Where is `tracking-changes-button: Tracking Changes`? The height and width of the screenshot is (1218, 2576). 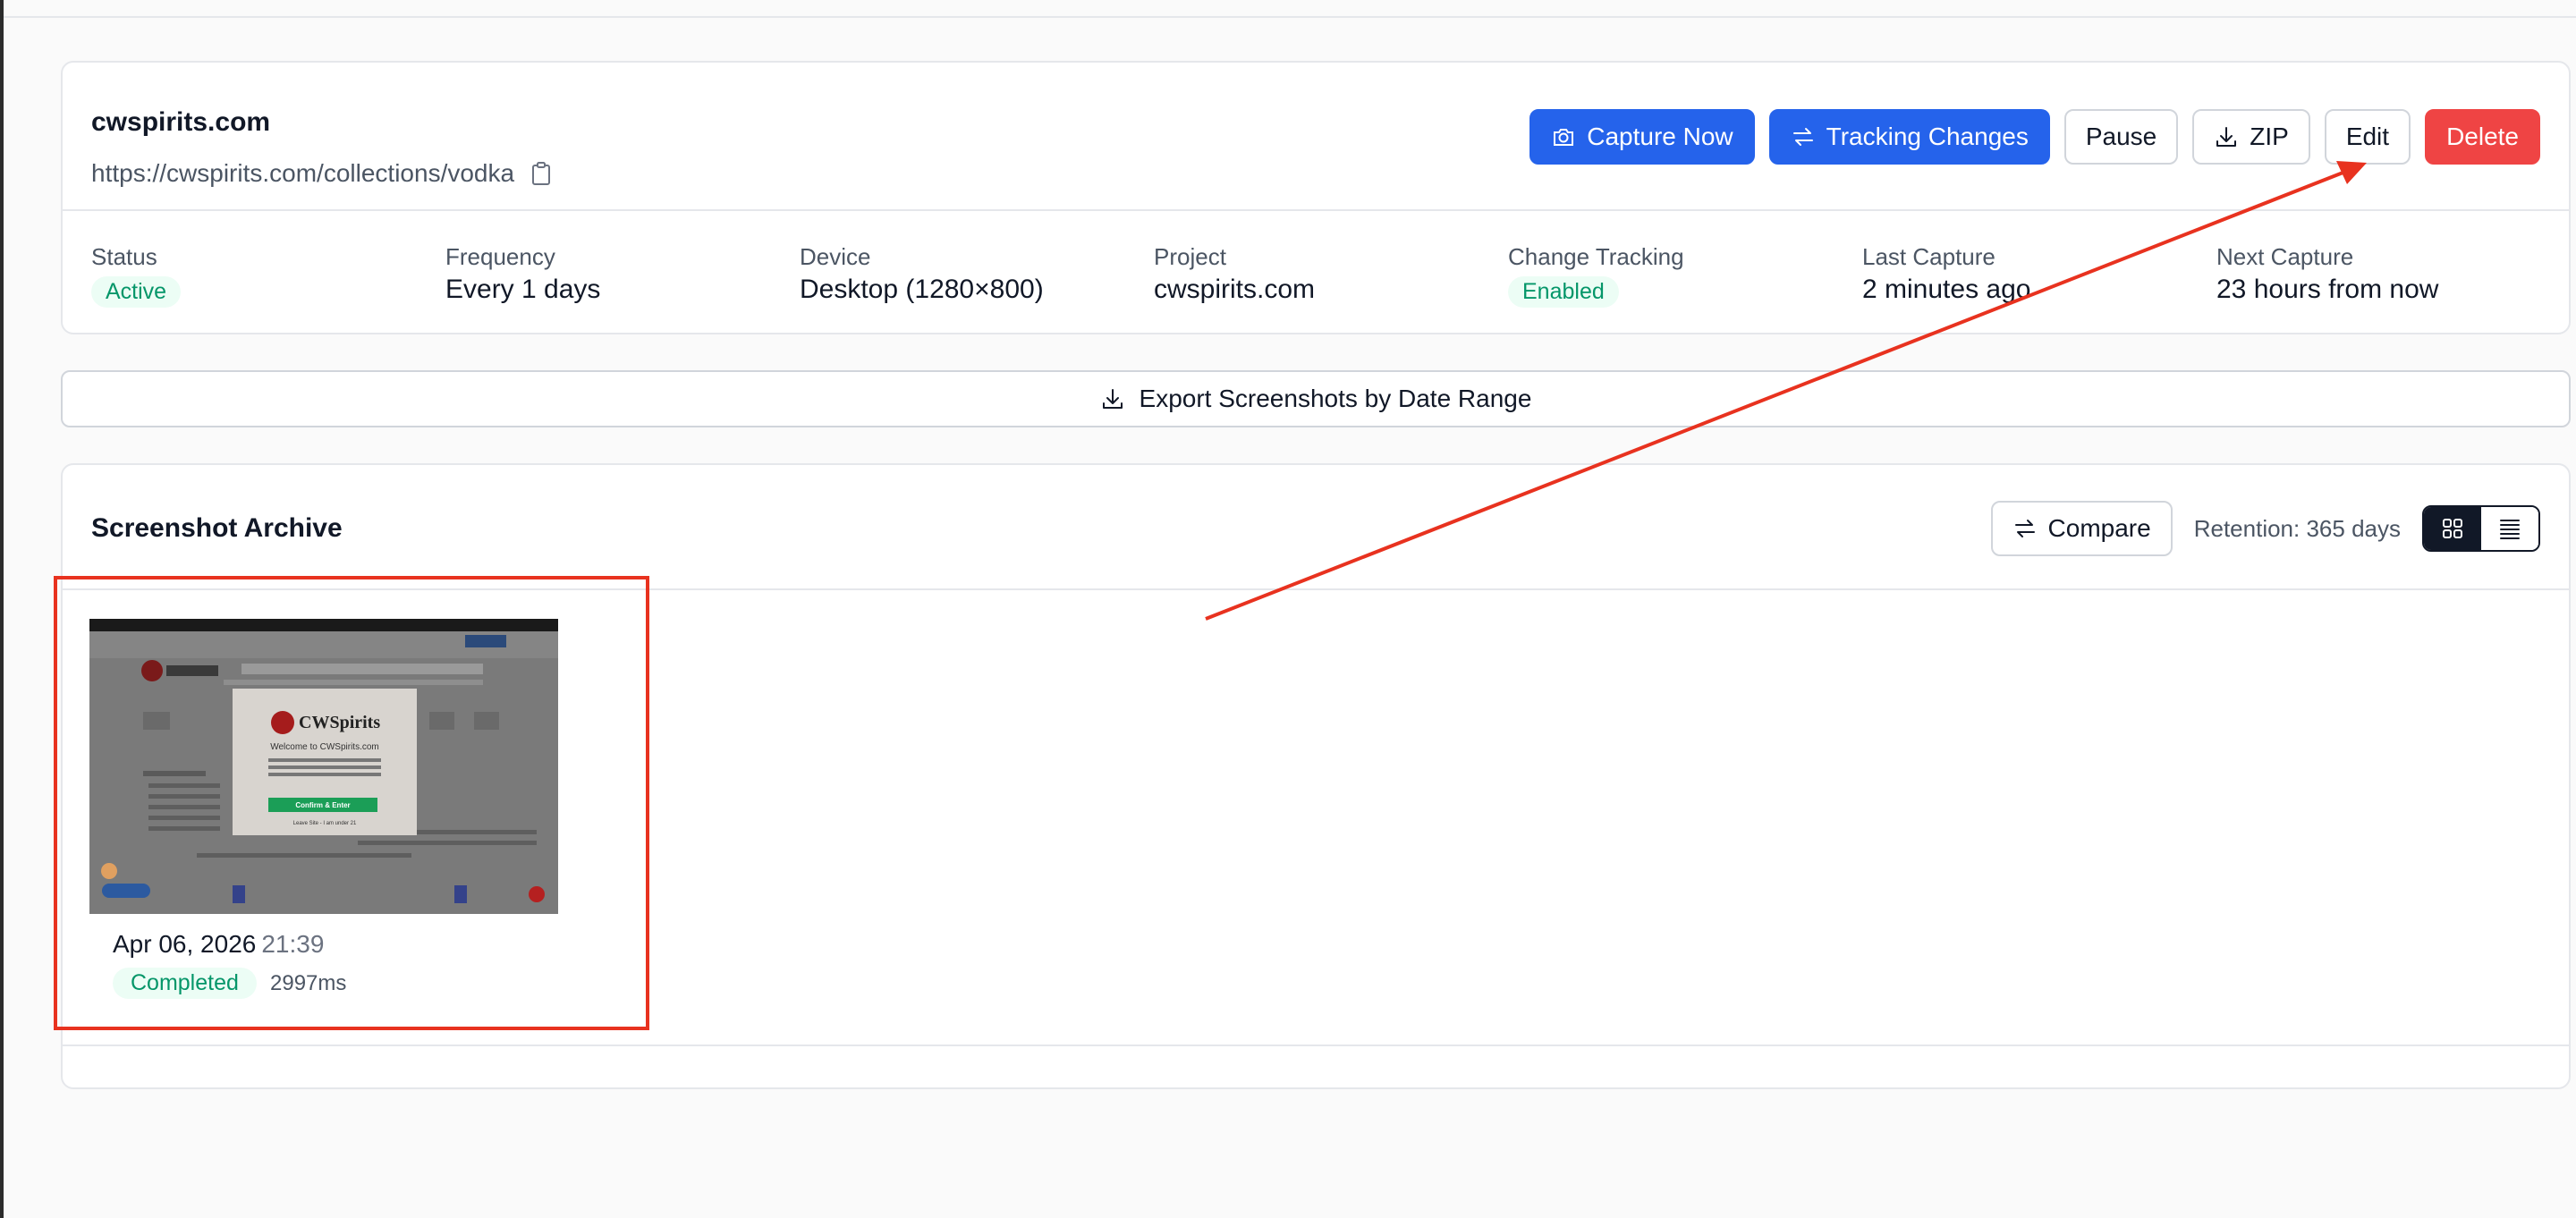
tracking-changes-button: Tracking Changes is located at coordinates (1909, 137).